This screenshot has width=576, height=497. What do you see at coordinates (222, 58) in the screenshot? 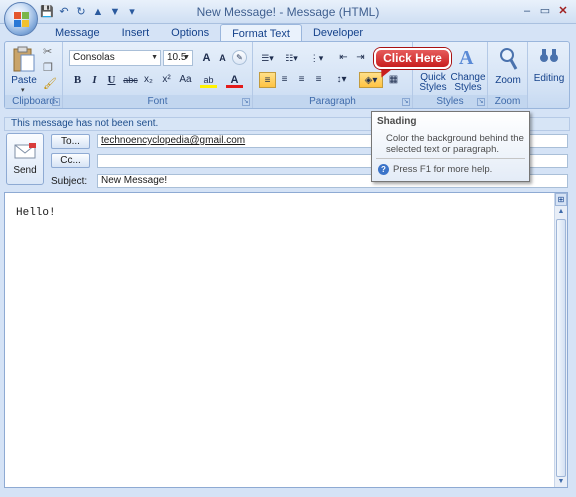
I see `shrink-font-button: A` at bounding box center [222, 58].